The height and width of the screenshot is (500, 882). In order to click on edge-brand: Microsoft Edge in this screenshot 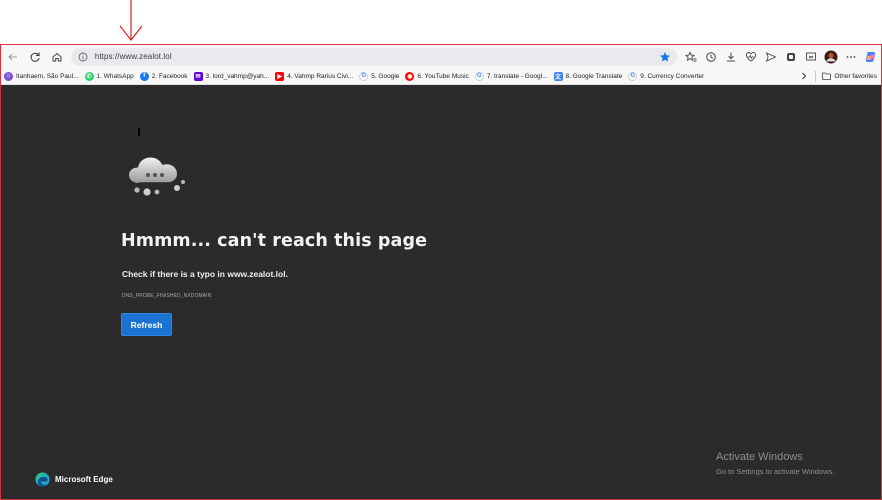, I will do `click(74, 479)`.